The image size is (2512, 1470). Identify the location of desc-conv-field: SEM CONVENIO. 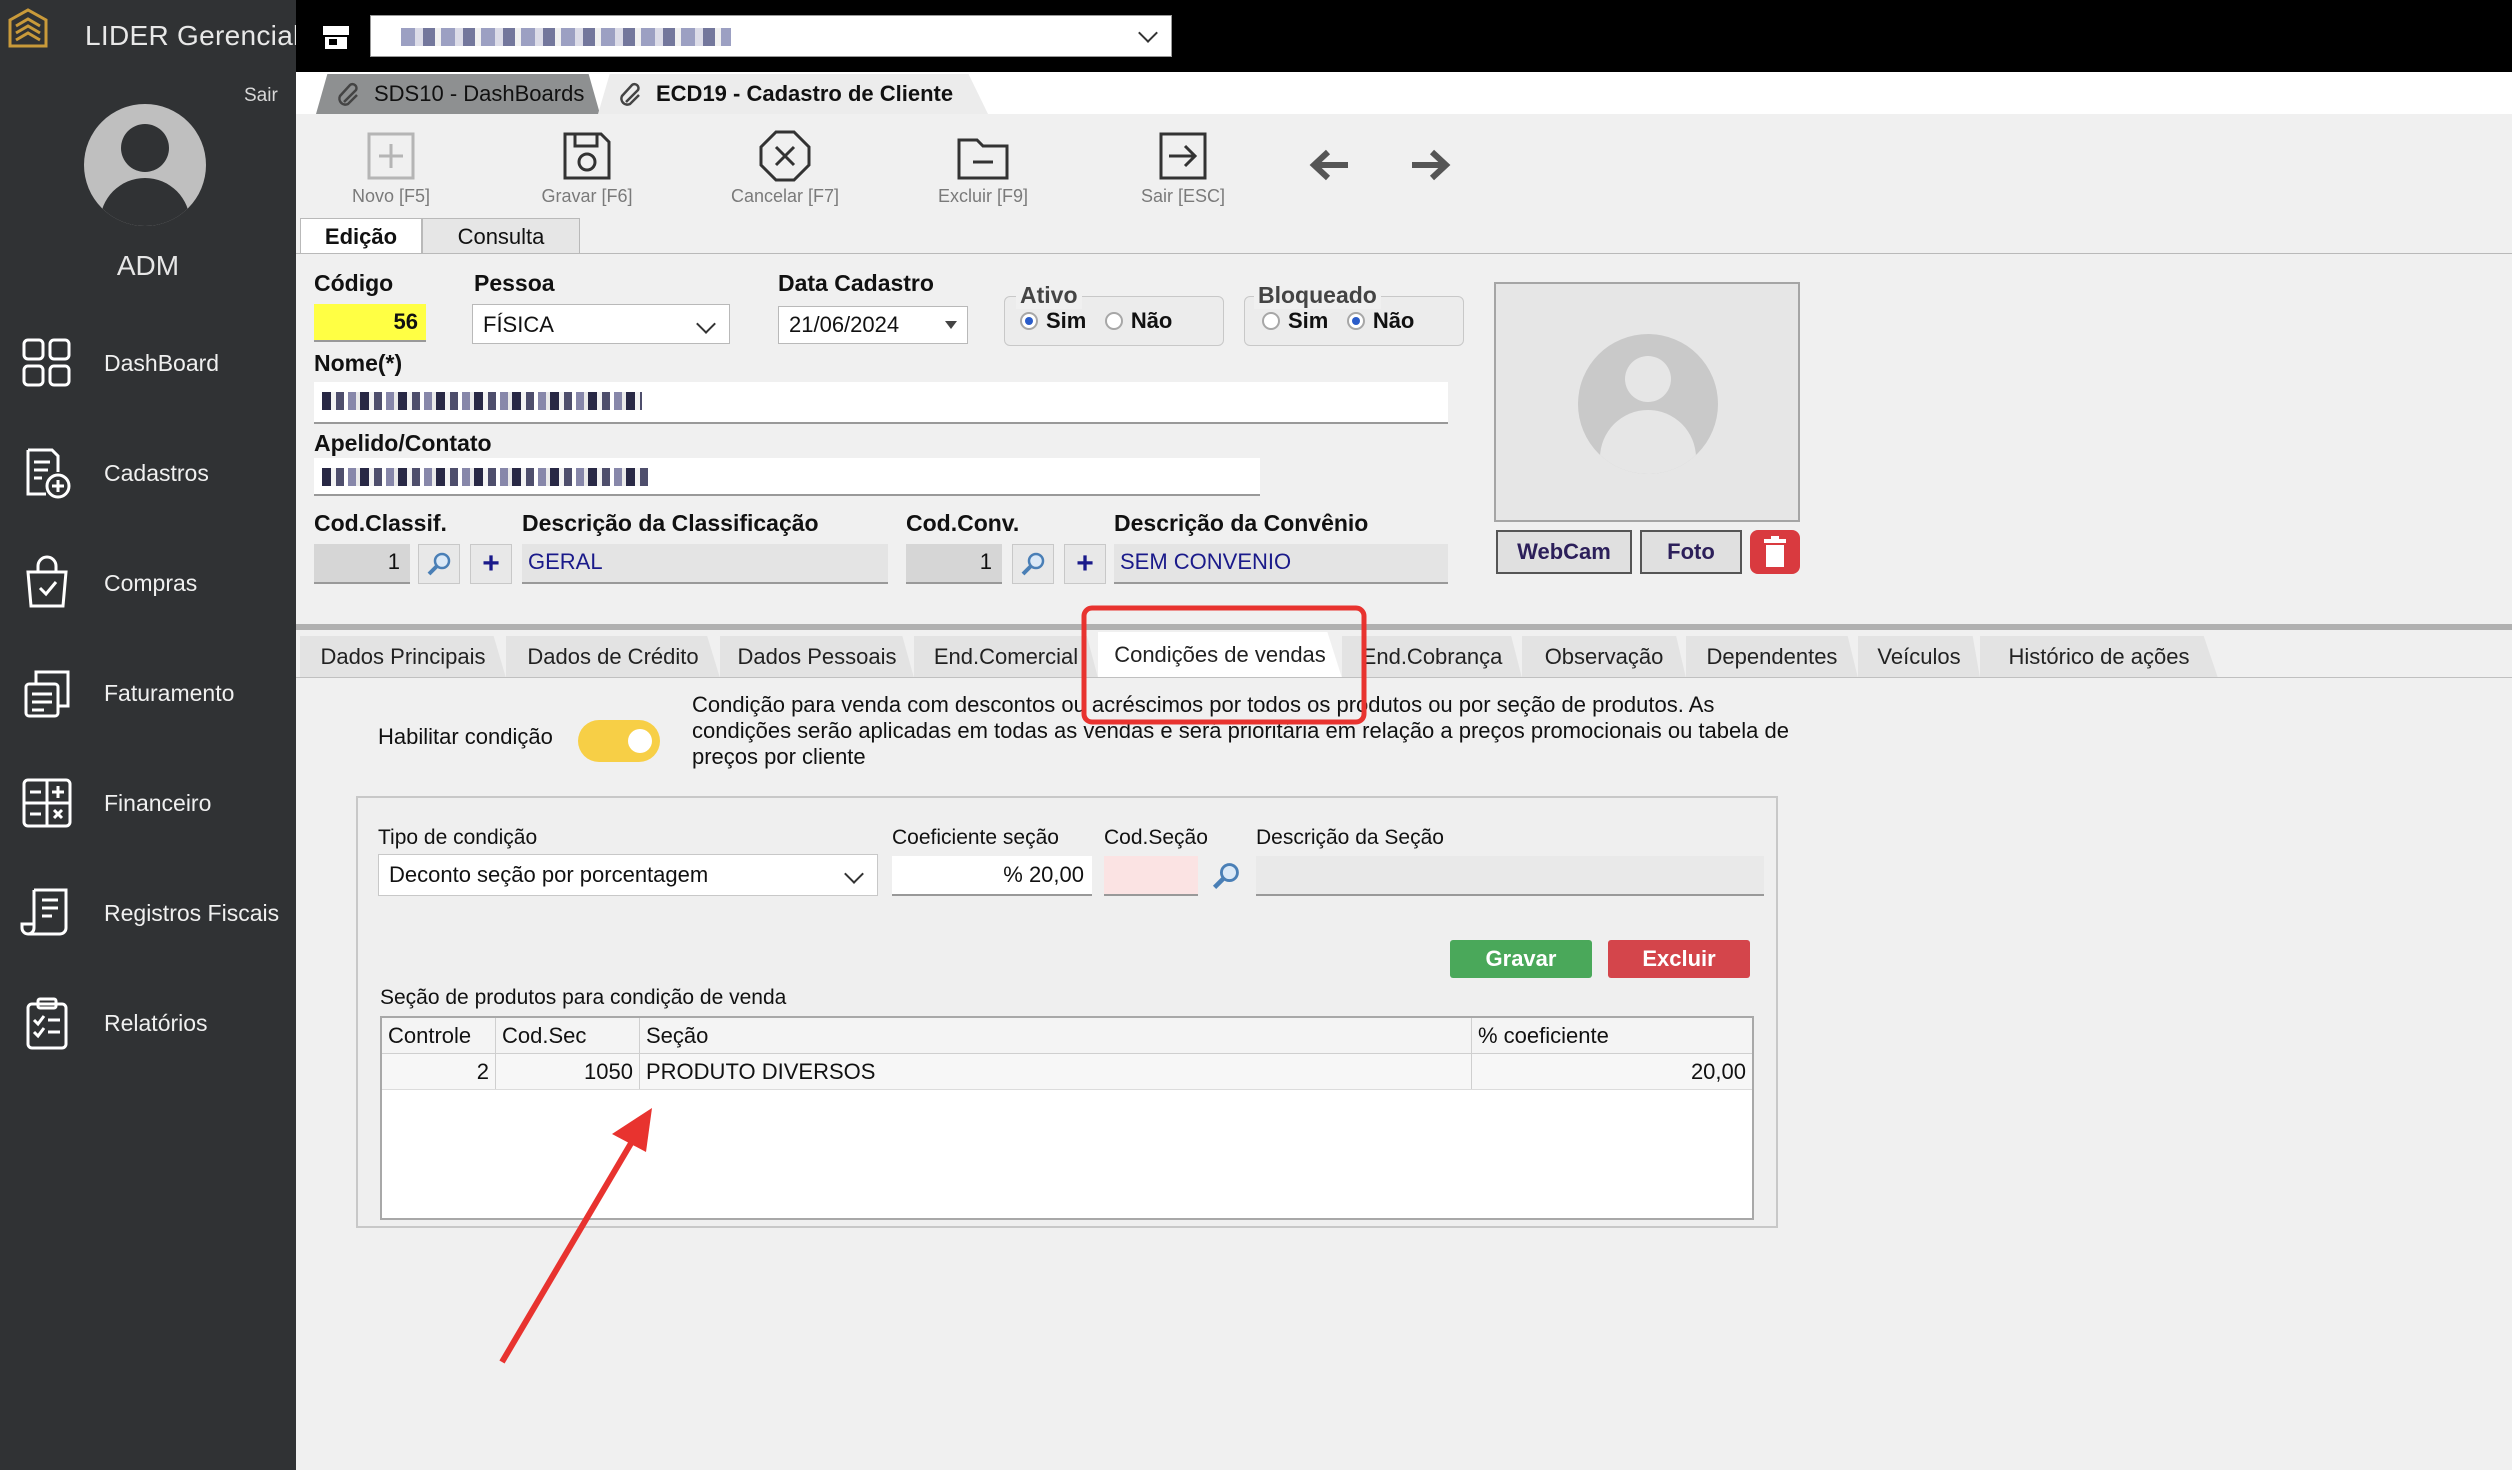
(1281, 564).